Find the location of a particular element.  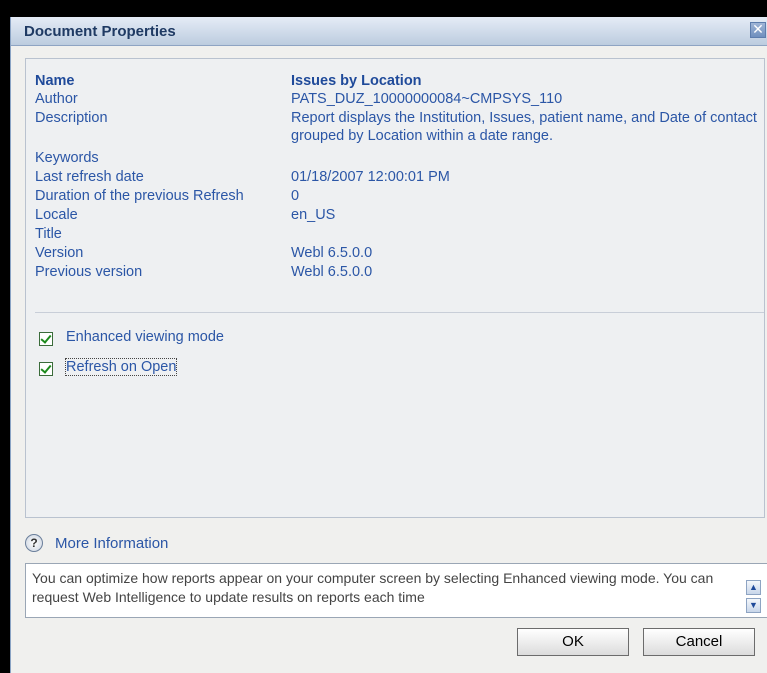

property-value-name: Issues by Location is located at coordinates (356, 81).